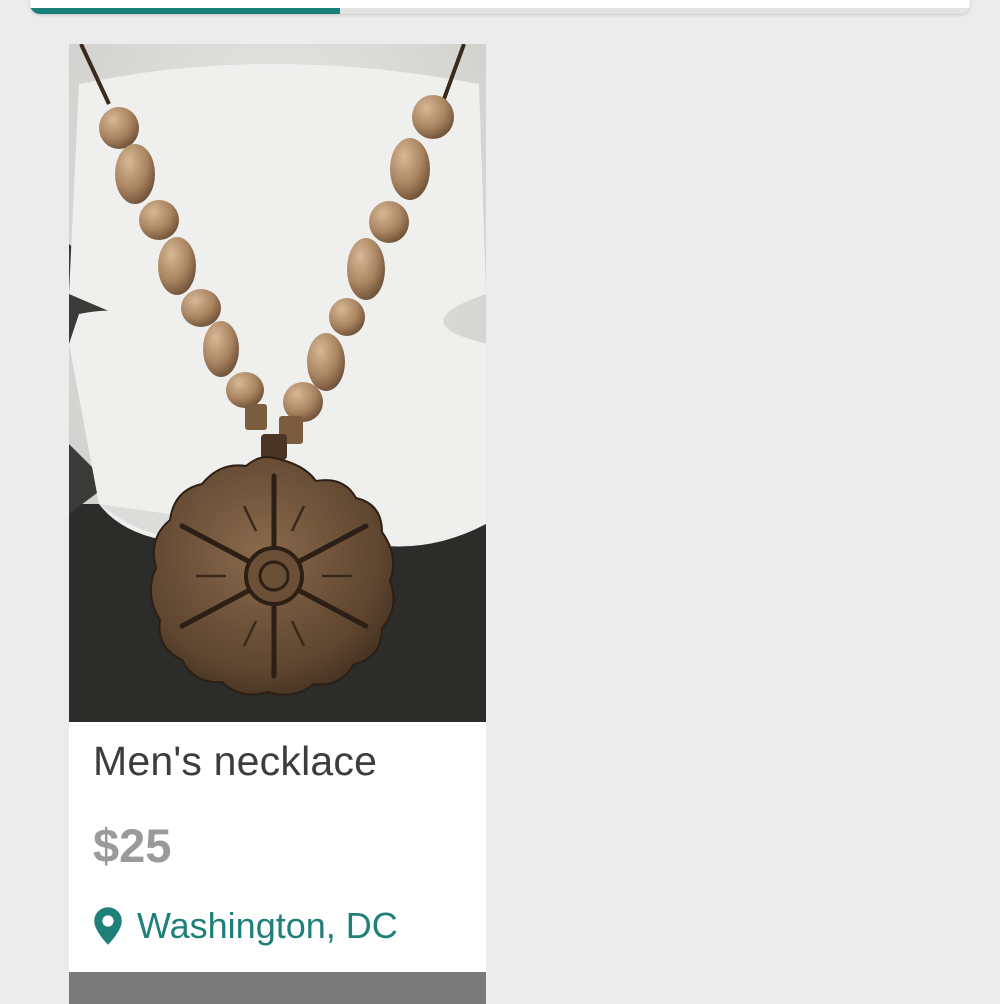 The image size is (1000, 1004). What do you see at coordinates (500, 11) in the screenshot?
I see `progress-track` at bounding box center [500, 11].